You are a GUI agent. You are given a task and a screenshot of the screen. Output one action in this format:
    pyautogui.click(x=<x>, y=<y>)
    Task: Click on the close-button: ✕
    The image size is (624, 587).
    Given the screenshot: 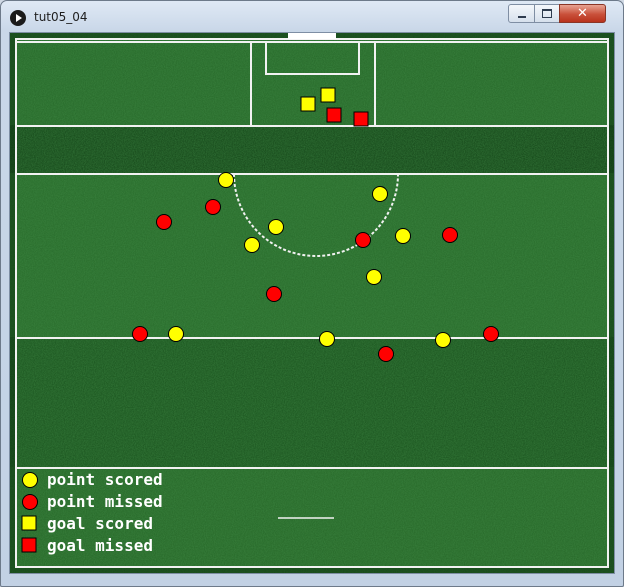 What is the action you would take?
    pyautogui.click(x=582, y=13)
    